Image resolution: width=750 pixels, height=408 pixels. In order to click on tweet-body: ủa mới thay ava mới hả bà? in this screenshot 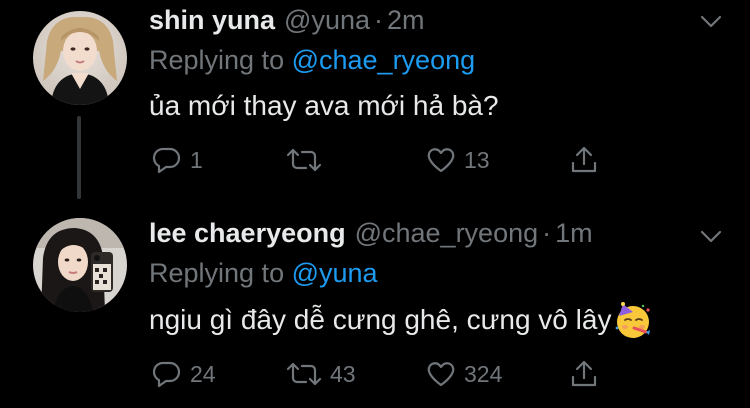, I will do `click(324, 105)`.